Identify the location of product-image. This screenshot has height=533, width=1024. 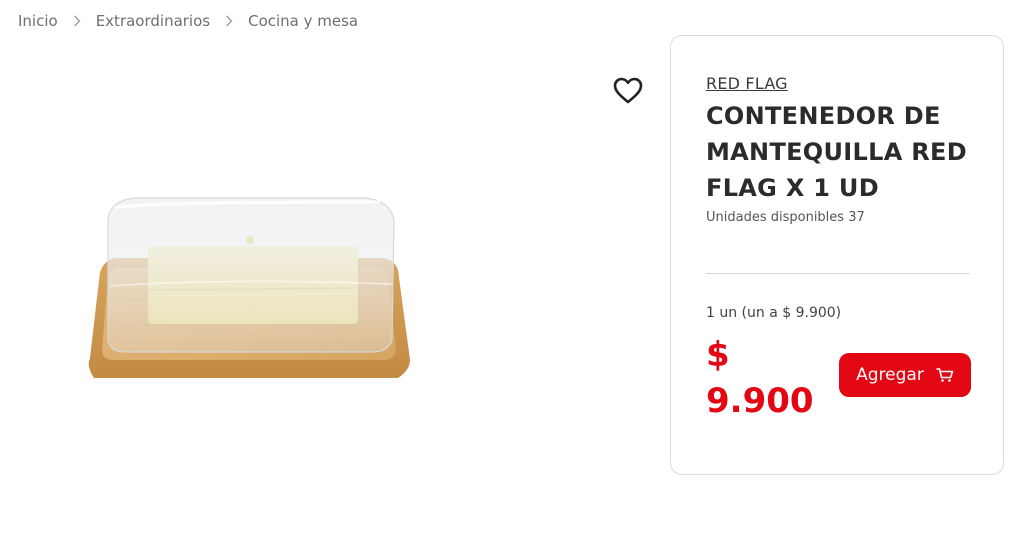
(250, 295).